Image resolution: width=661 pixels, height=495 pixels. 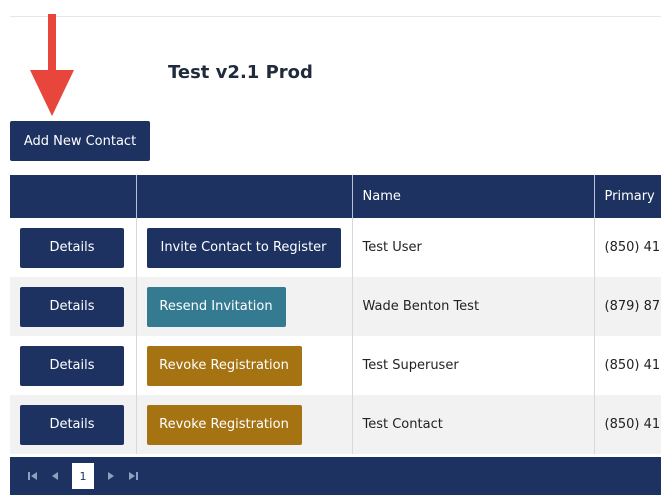 What do you see at coordinates (80, 141) in the screenshot?
I see `add-new-contact-button: Add New Contact` at bounding box center [80, 141].